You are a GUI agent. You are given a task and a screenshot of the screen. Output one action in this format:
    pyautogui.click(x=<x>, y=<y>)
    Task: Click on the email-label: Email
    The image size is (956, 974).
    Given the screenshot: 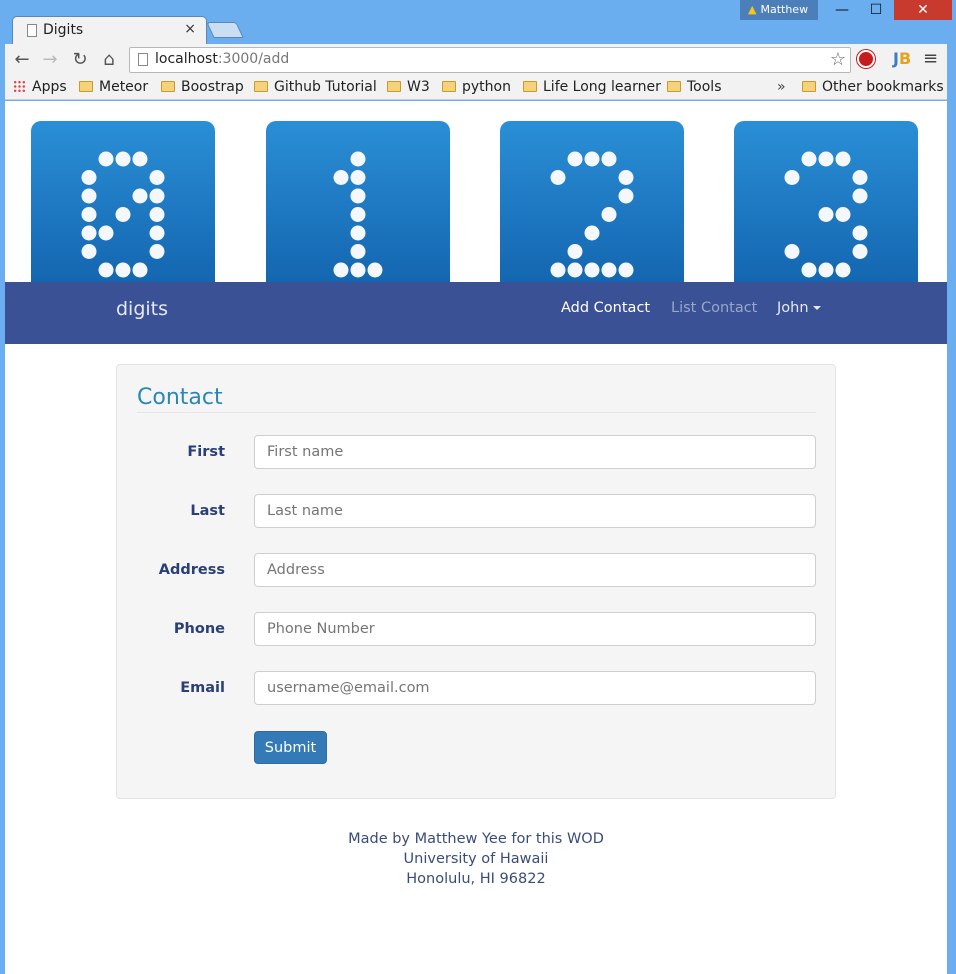 What is the action you would take?
    pyautogui.click(x=202, y=688)
    